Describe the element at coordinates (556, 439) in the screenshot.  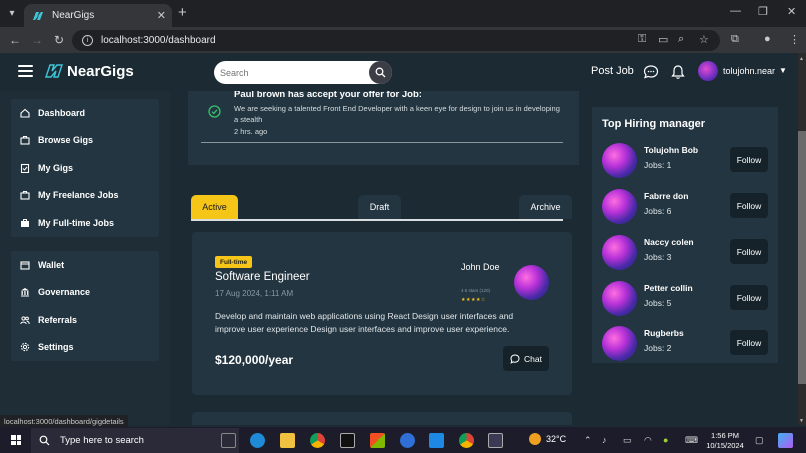
I see `temperature: 32°C` at that location.